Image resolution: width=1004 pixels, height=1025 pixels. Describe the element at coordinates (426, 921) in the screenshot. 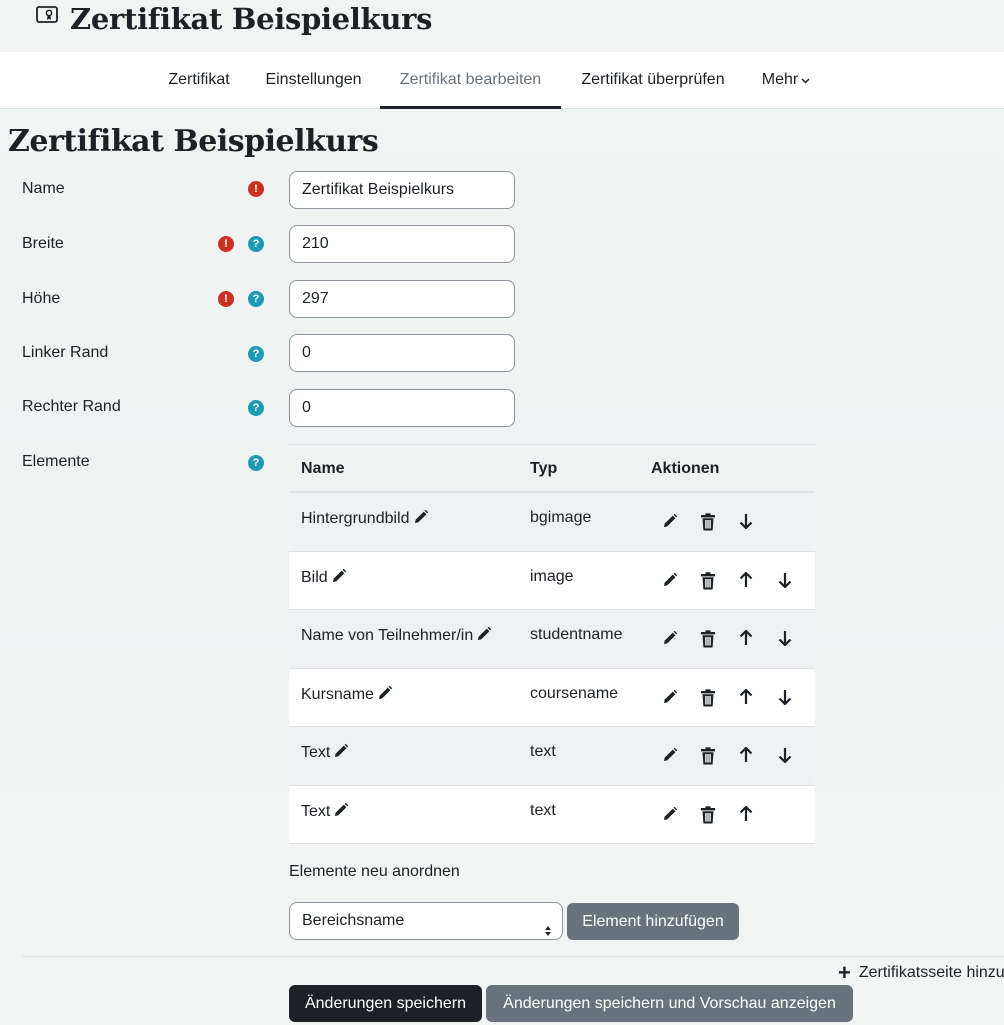

I see `region-select: Bereichsname` at that location.